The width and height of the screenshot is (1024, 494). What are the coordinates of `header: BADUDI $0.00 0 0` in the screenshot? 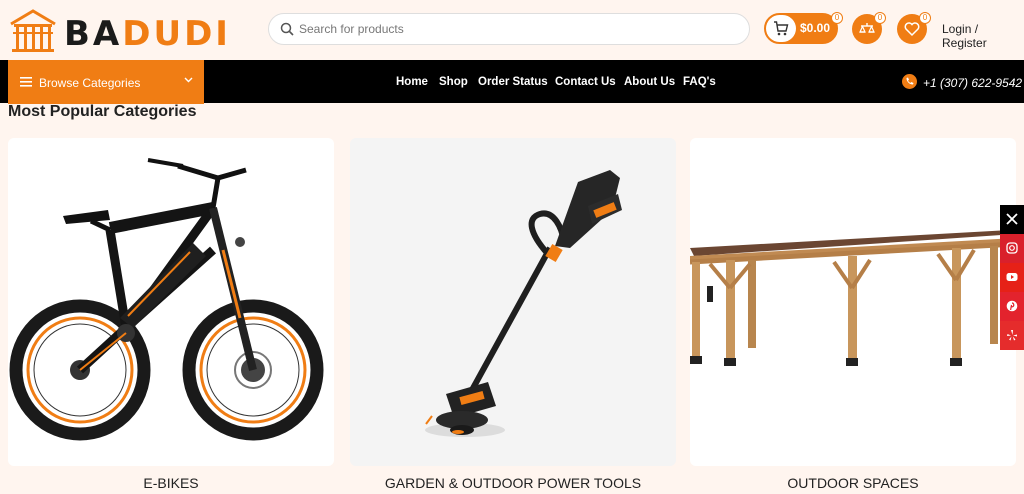 It's located at (512, 30).